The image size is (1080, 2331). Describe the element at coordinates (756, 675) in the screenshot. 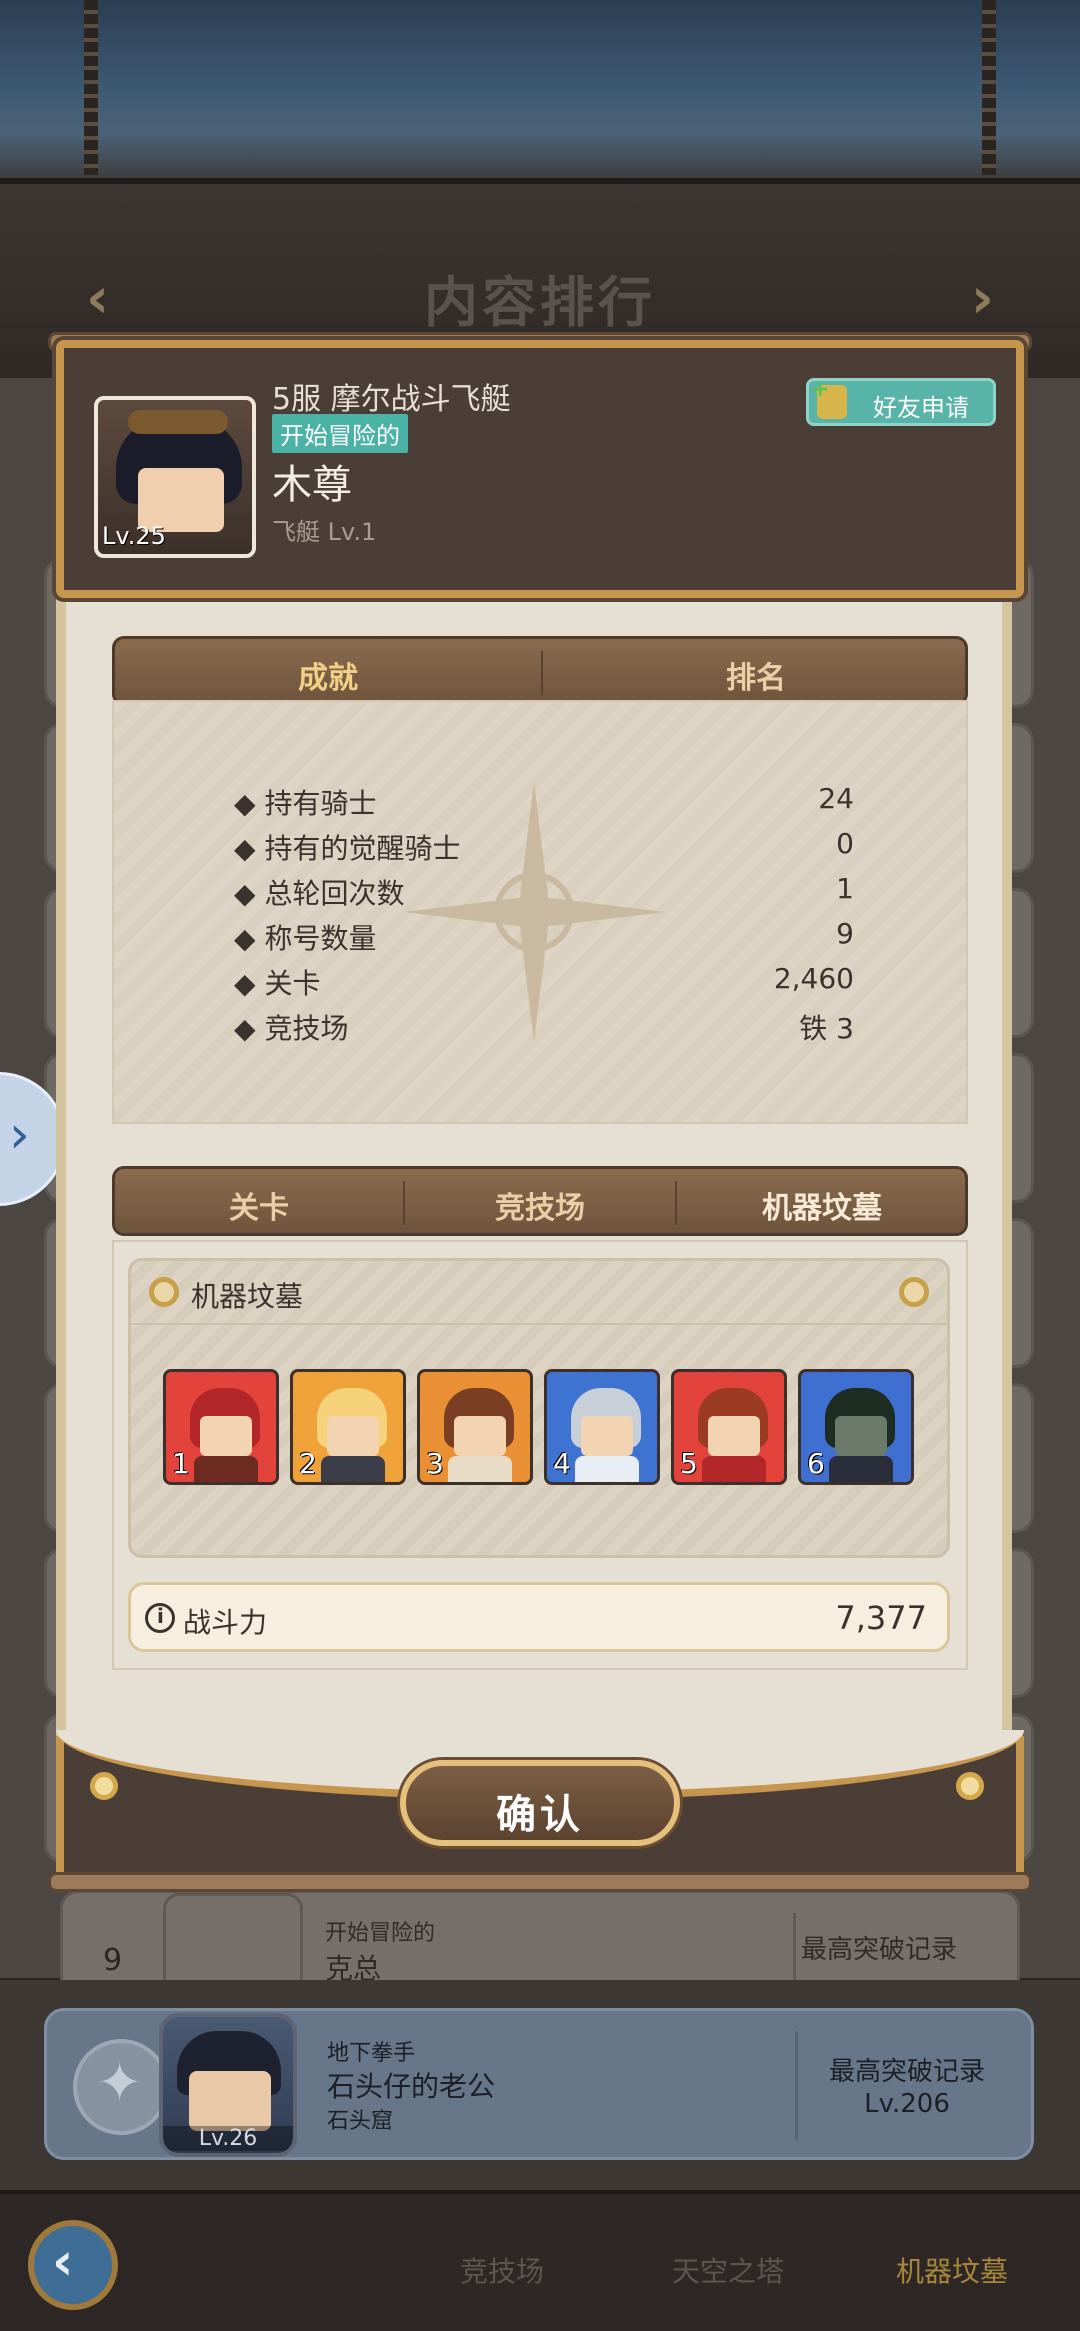

I see `tab-ranking: 排名` at that location.